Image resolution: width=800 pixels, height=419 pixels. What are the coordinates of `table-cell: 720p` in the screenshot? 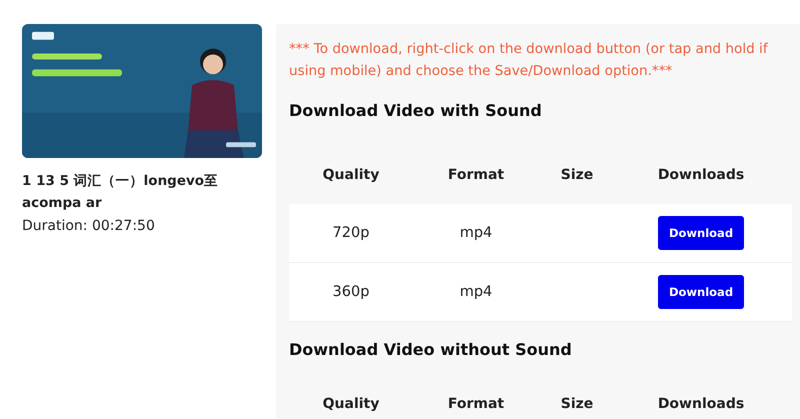 It's located at (351, 233).